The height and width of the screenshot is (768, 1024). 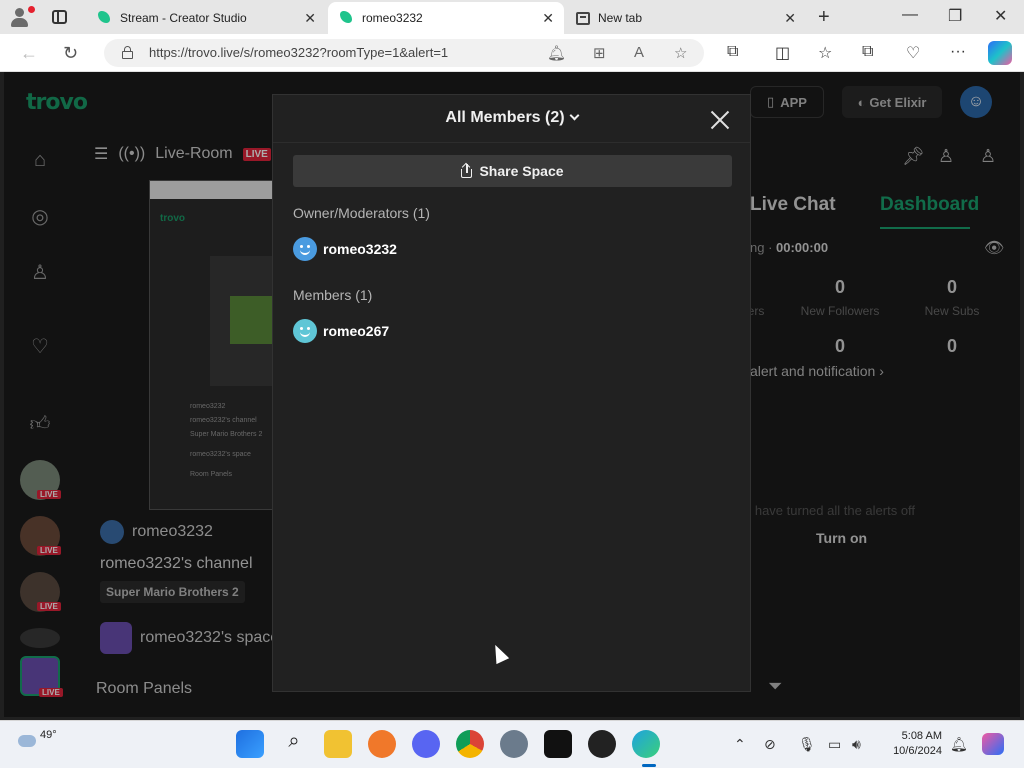 I want to click on tab-title: Stream - Creator Studio, so click(x=183, y=18).